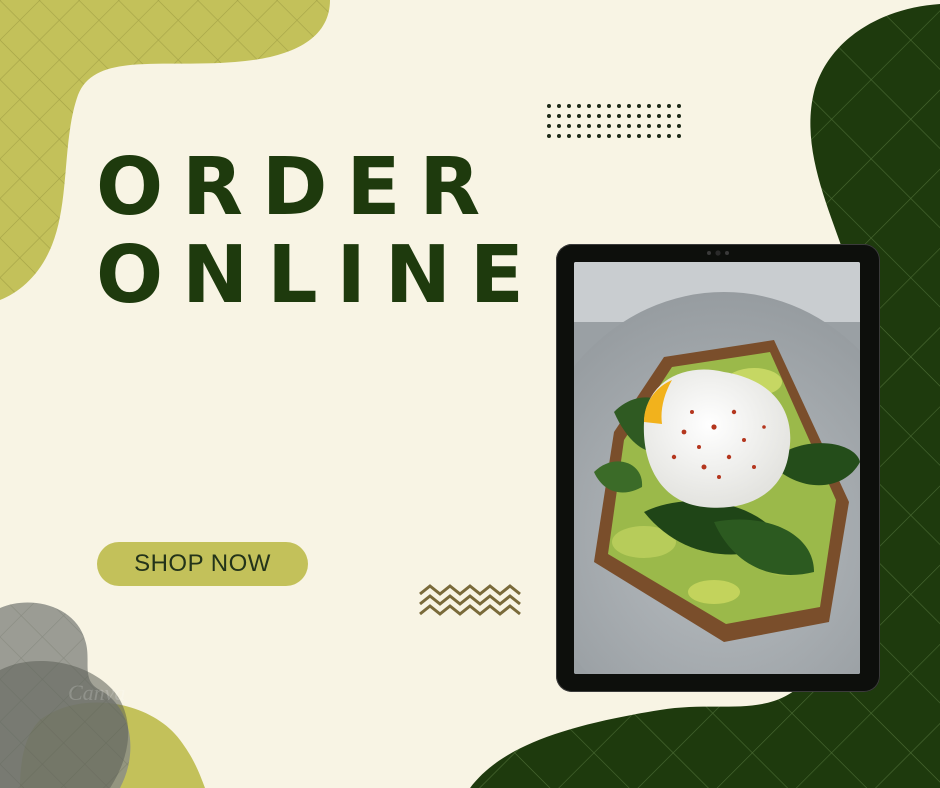 This screenshot has height=788, width=940. Describe the element at coordinates (202, 564) in the screenshot. I see `shop-now-button: SHOP NOW` at that location.